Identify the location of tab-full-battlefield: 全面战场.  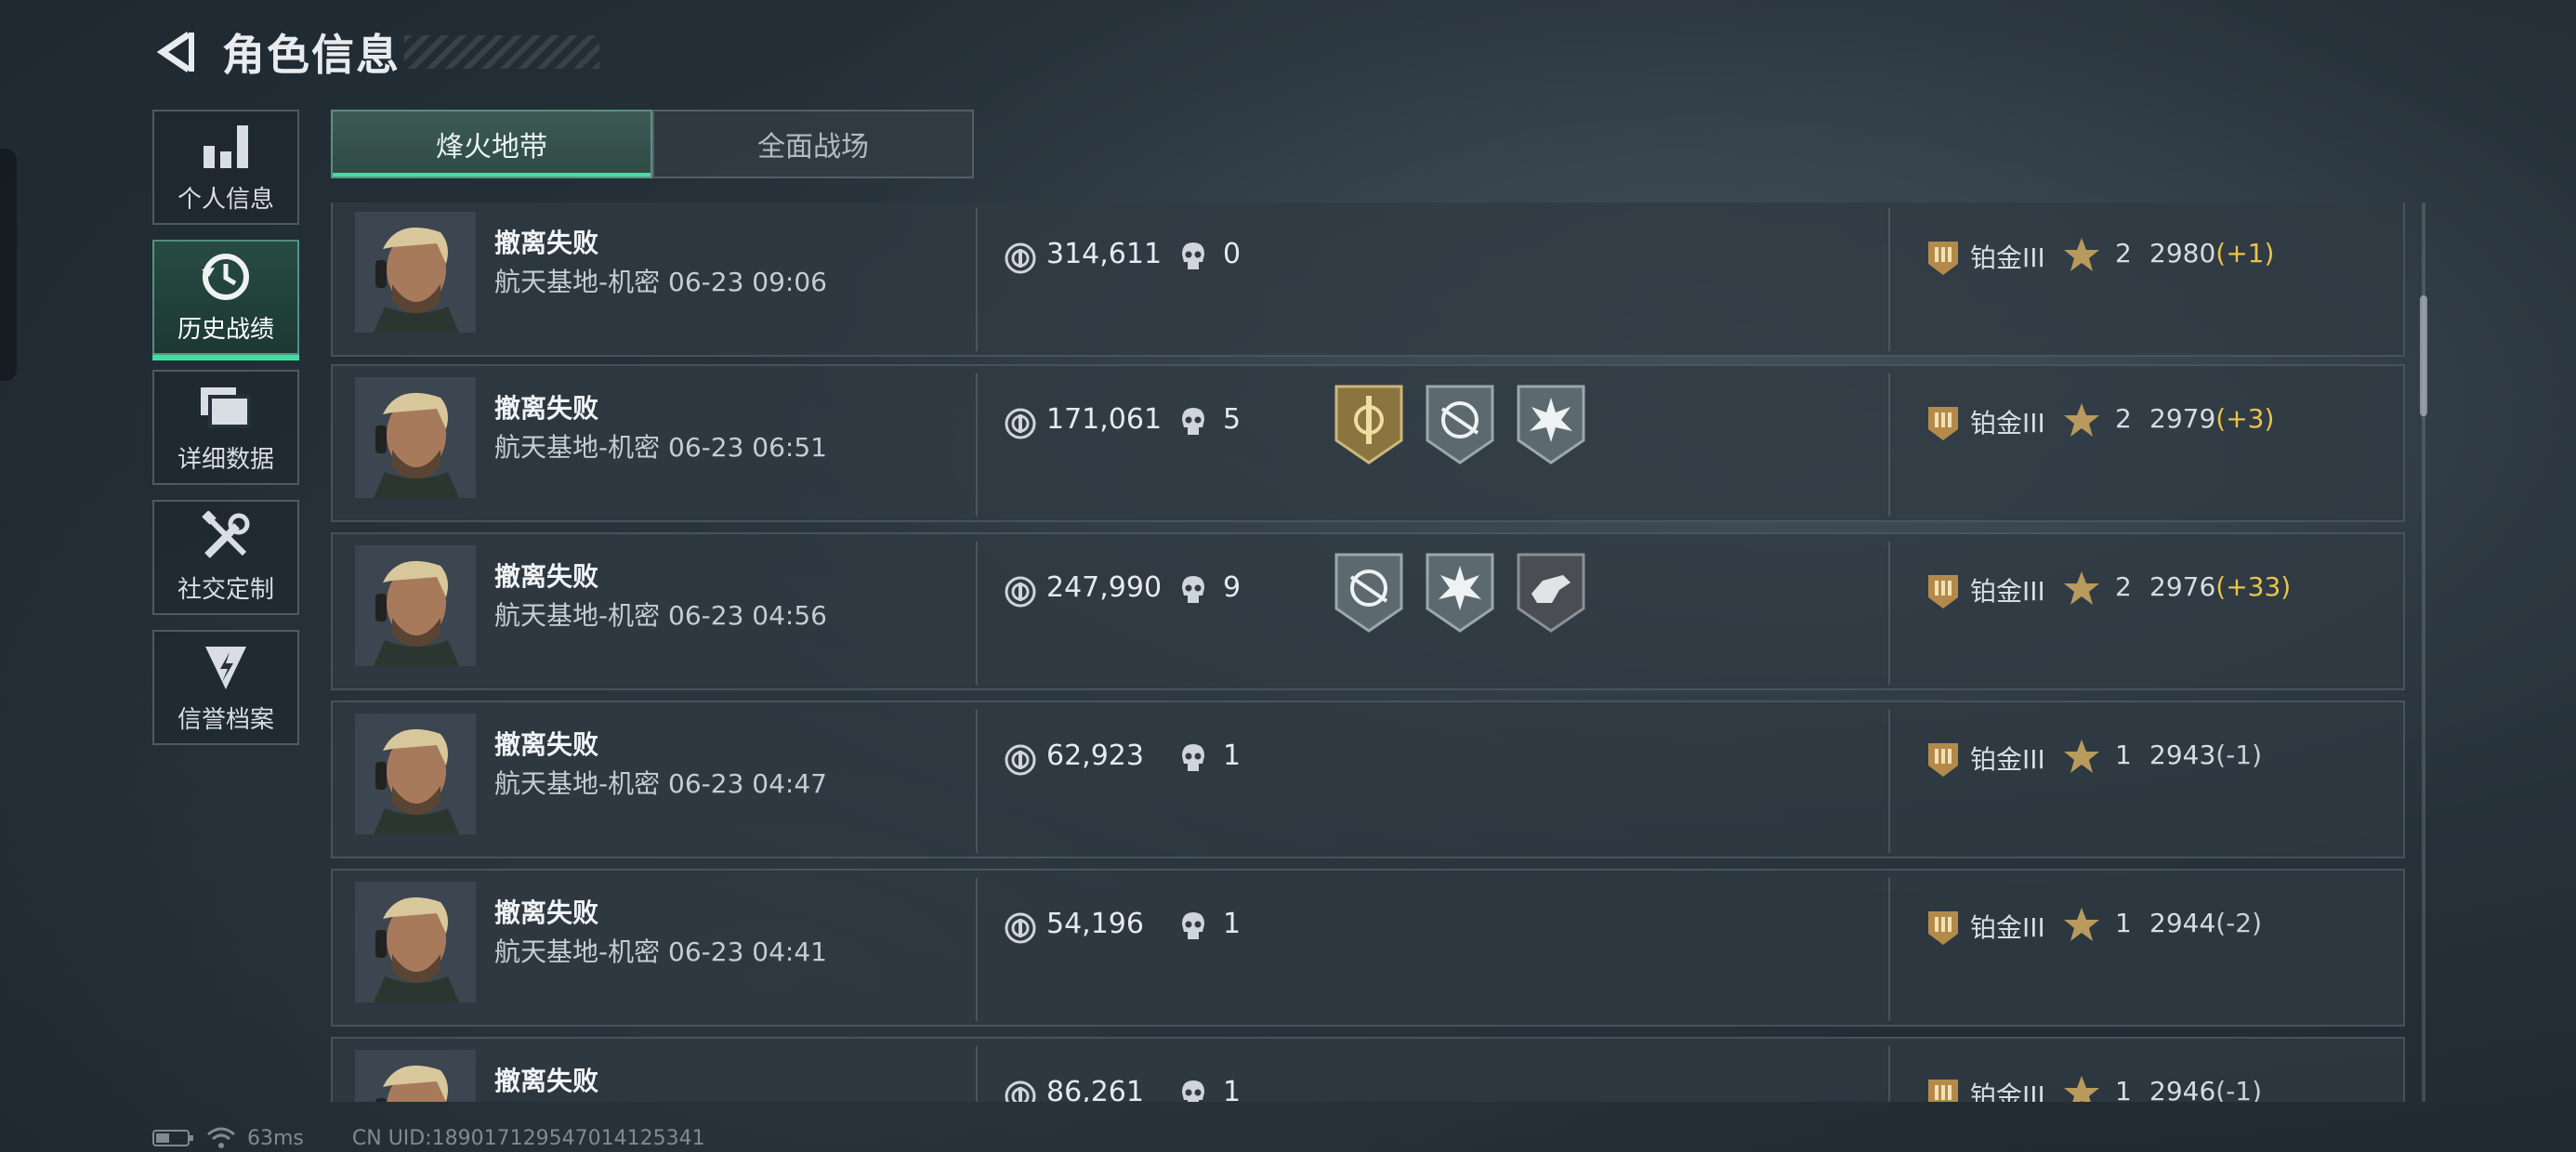
(813, 144).